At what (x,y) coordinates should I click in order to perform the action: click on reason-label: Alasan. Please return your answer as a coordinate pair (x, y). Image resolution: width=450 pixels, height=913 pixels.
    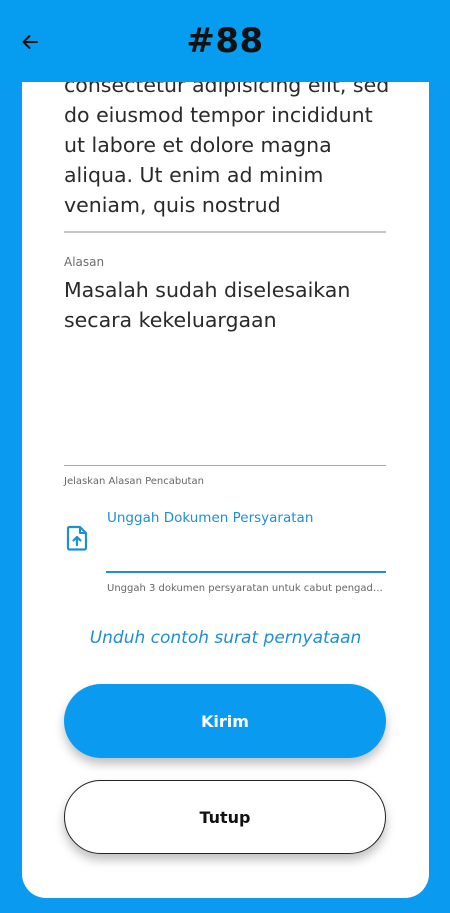
    Looking at the image, I should click on (84, 262).